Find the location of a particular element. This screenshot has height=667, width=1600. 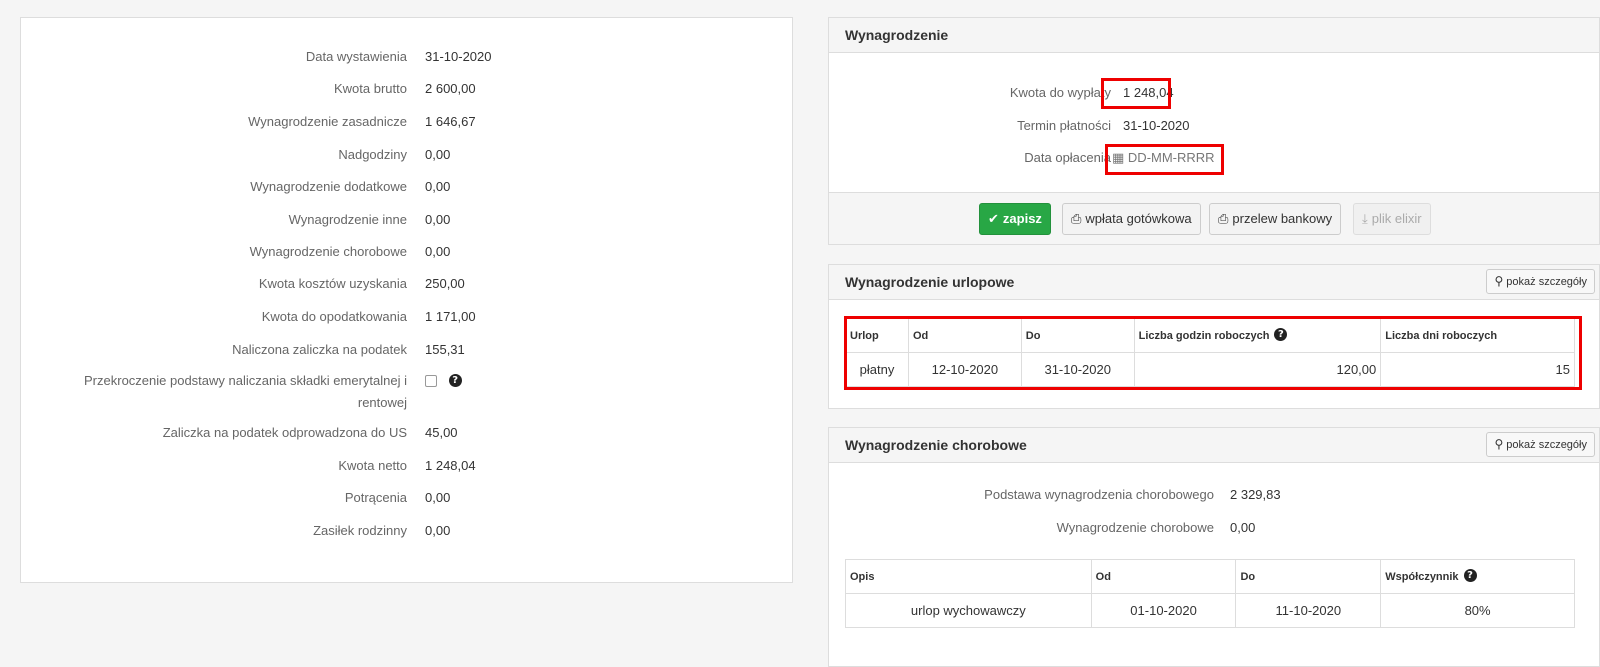

summary-label: Kwota brutto is located at coordinates (370, 88).